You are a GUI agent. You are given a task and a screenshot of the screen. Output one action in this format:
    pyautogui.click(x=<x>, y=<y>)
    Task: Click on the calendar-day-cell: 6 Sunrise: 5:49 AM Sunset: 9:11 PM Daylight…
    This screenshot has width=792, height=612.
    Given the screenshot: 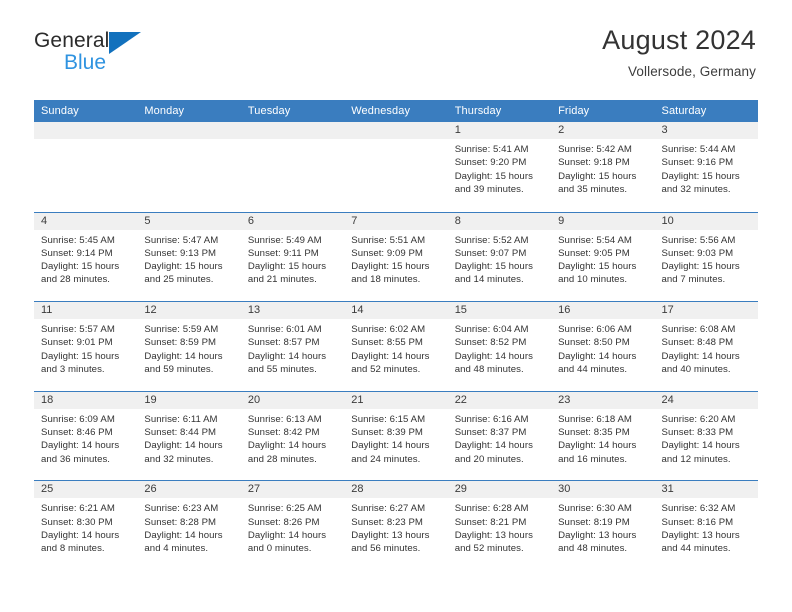 What is the action you would take?
    pyautogui.click(x=292, y=257)
    